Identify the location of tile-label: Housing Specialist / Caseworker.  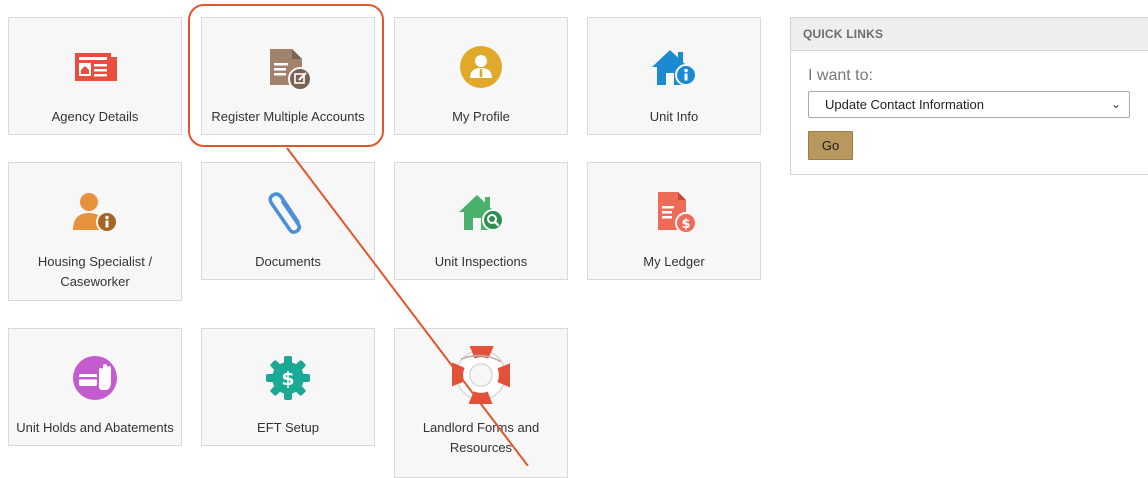
(95, 271).